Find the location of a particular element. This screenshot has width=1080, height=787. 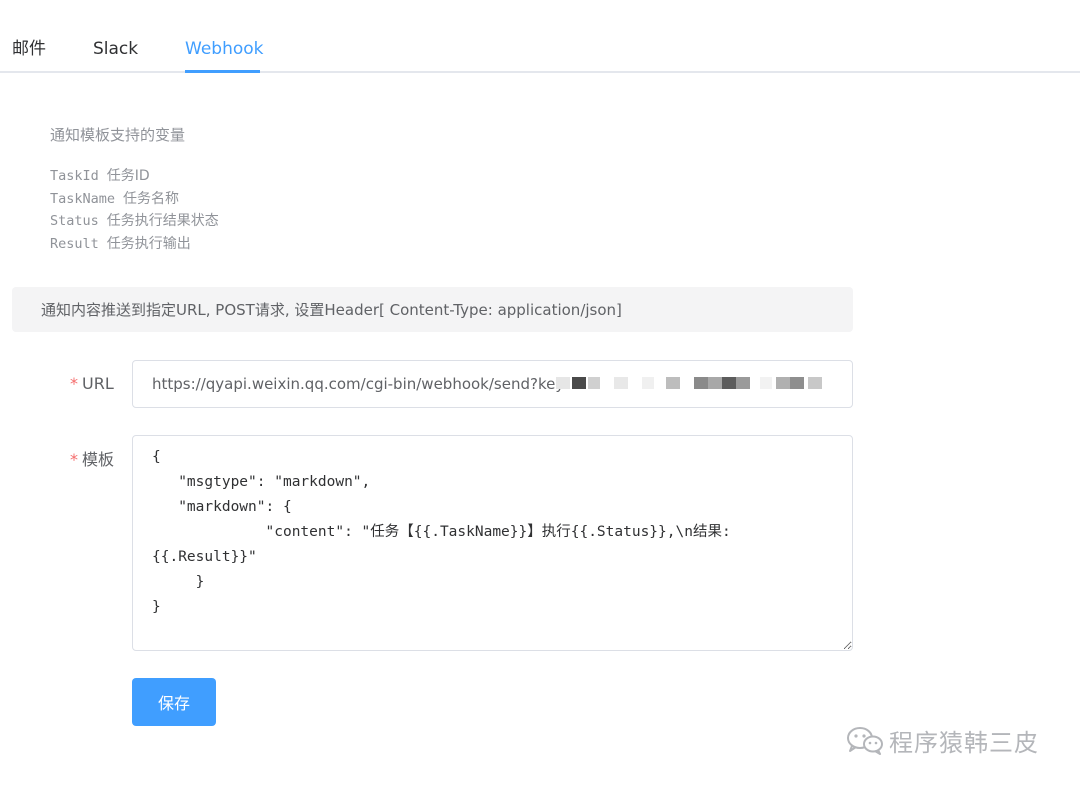

variable-item: TaskName 任务名称 is located at coordinates (134, 199).